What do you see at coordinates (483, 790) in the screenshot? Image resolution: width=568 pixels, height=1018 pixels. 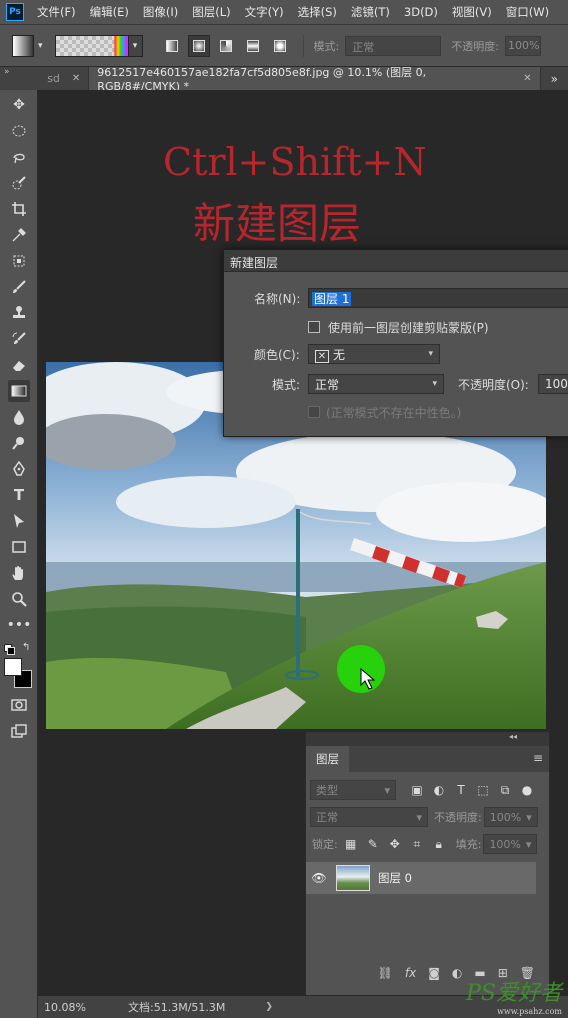 I see `filter-shape-icon: ⬚` at bounding box center [483, 790].